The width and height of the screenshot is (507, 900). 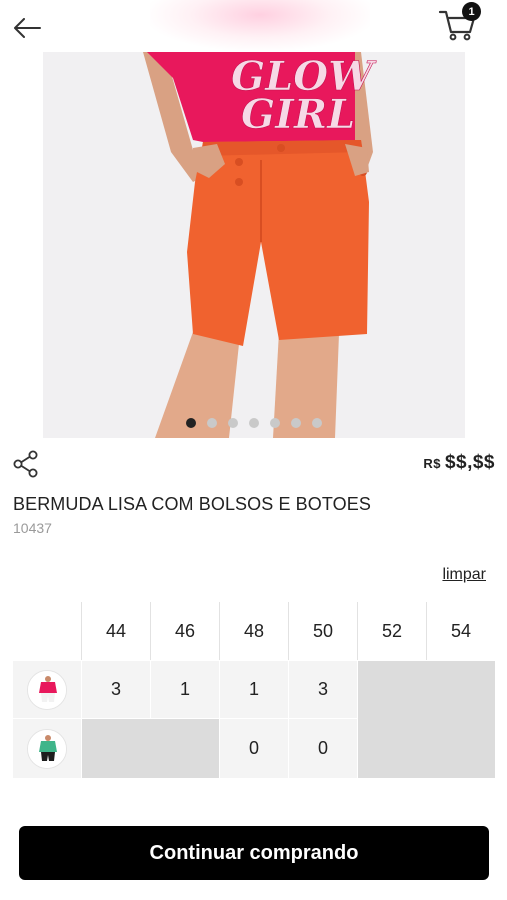 I want to click on size-header-48: 48, so click(x=254, y=631).